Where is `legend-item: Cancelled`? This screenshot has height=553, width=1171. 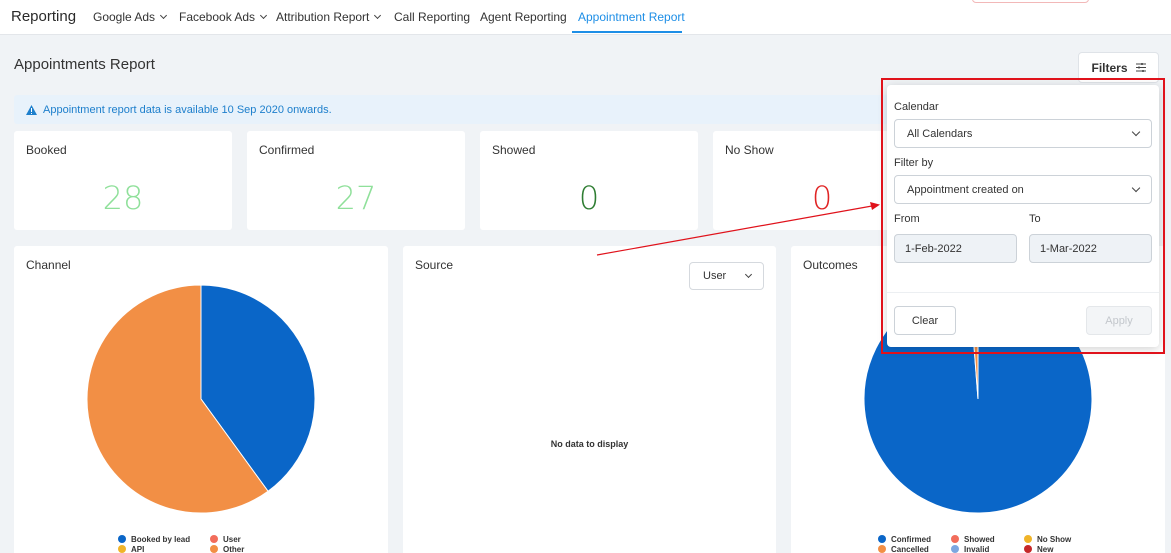 legend-item: Cancelled is located at coordinates (903, 549).